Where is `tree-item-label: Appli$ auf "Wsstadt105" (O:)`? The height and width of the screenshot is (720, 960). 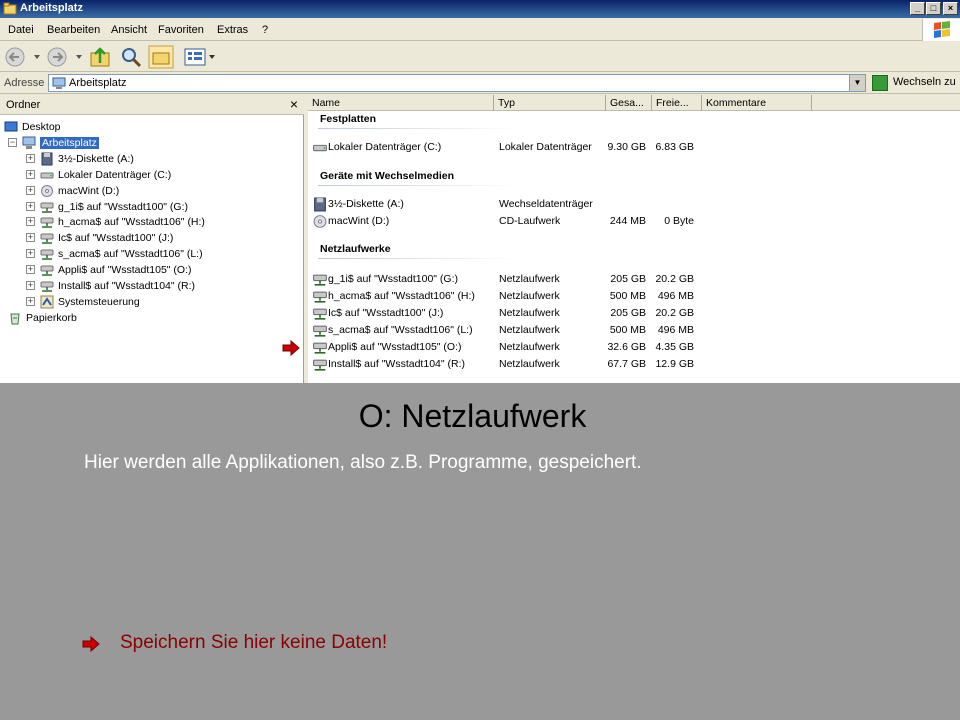
tree-item-label: Appli$ auf "Wsstadt105" (O:) is located at coordinates (125, 270).